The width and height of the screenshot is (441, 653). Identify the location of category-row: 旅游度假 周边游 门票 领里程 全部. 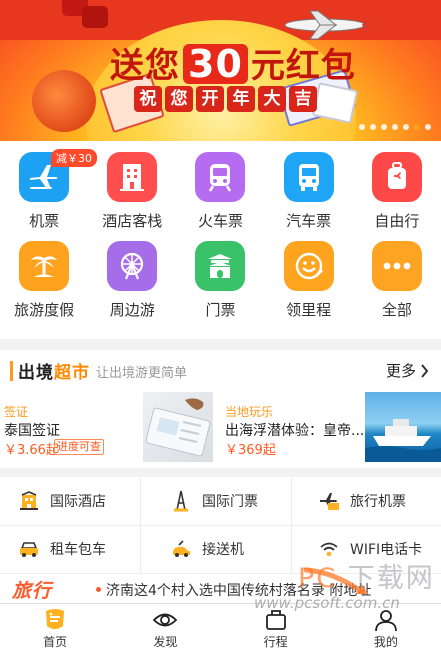
(220, 280).